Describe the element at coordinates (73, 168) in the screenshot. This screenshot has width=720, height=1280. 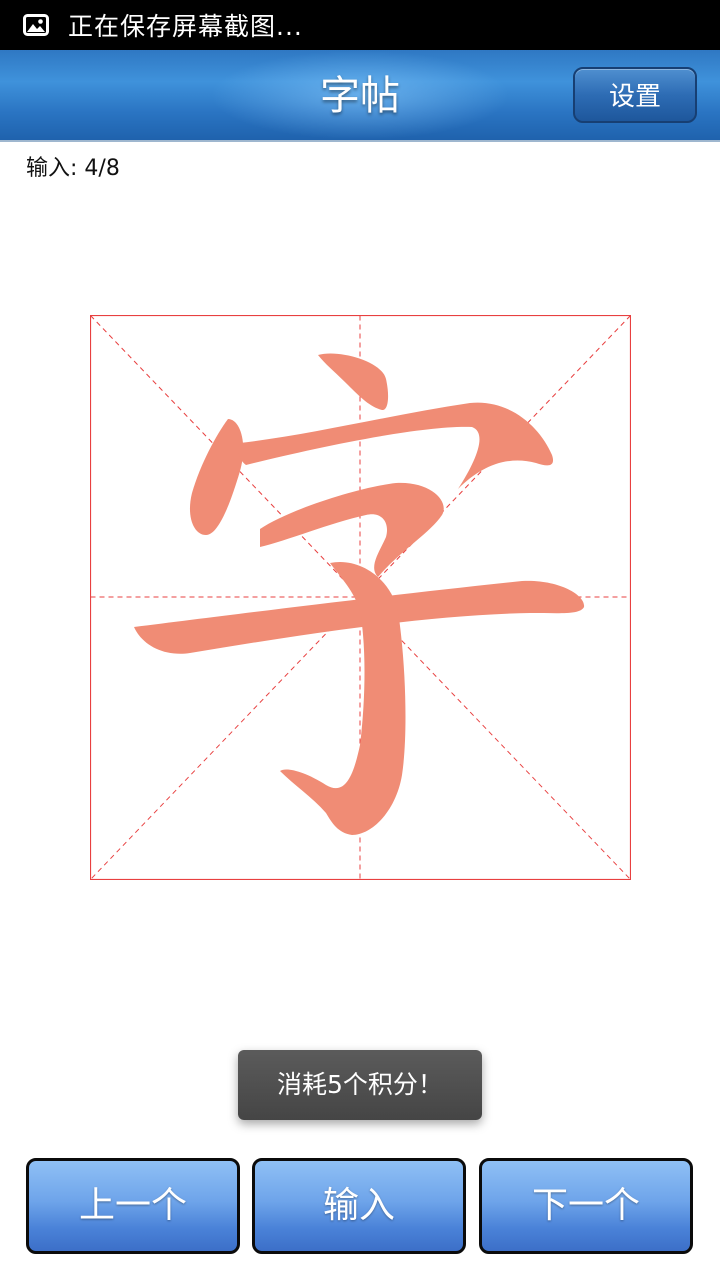
I see `input-progress: 输入: 4/8` at that location.